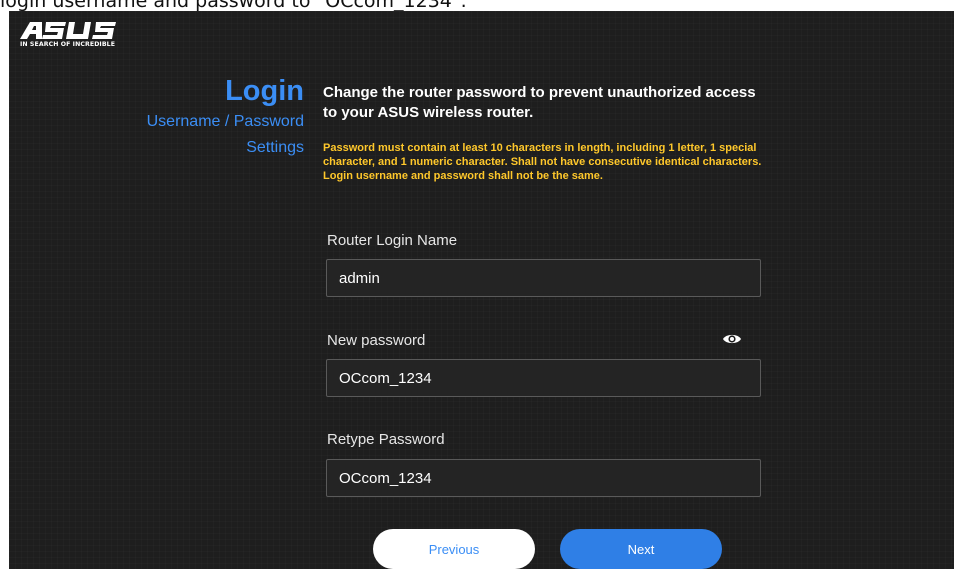 The image size is (954, 569). I want to click on retype-password-input, so click(543, 478).